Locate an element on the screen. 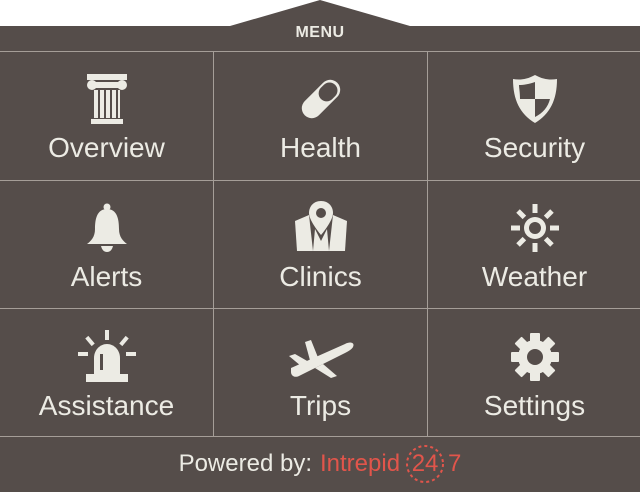 The image size is (640, 492). brand-number: 24 is located at coordinates (425, 463).